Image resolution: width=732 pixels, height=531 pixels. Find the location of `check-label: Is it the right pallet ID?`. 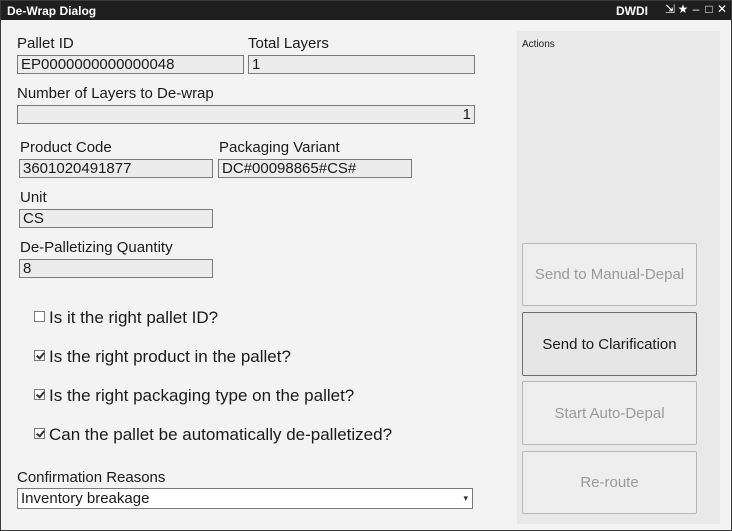

check-label: Is it the right pallet ID? is located at coordinates (134, 317).